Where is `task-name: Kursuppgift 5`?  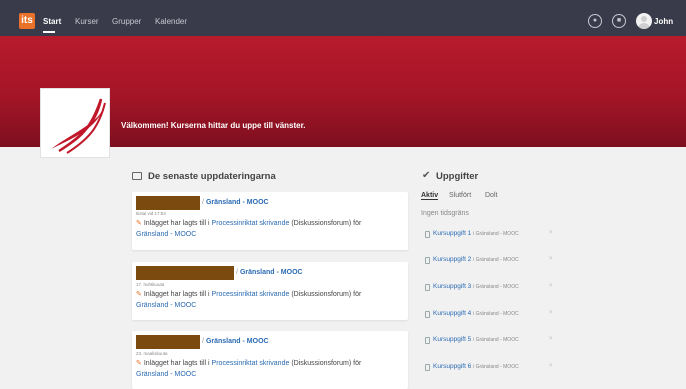 task-name: Kursuppgift 5 is located at coordinates (452, 339).